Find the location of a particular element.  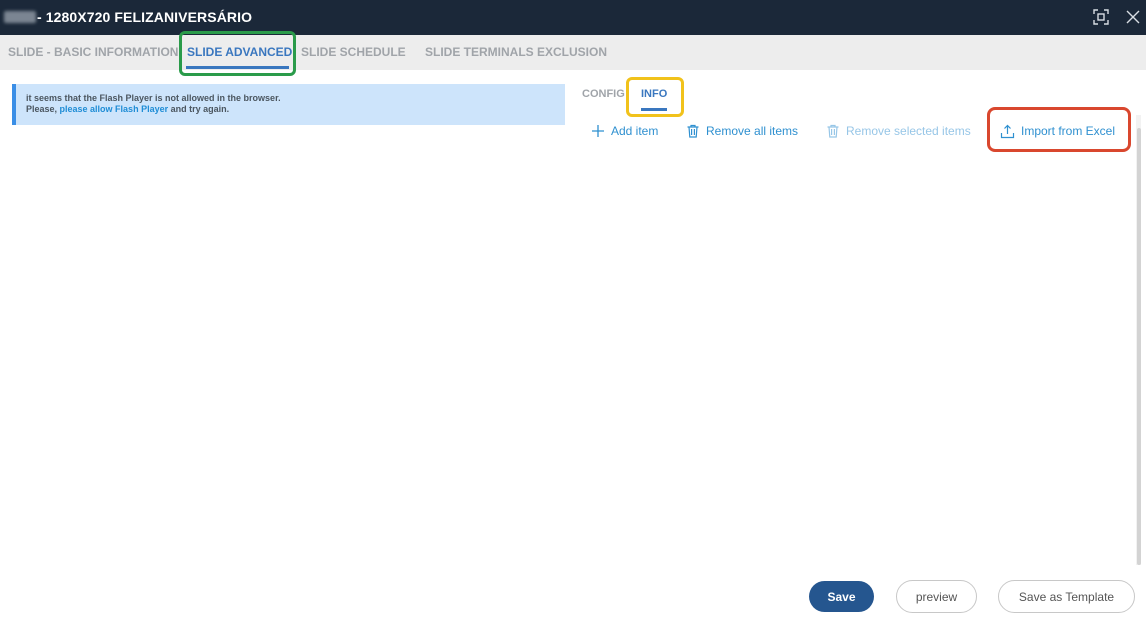

remove-all-items-label: Remove all items is located at coordinates (752, 131).